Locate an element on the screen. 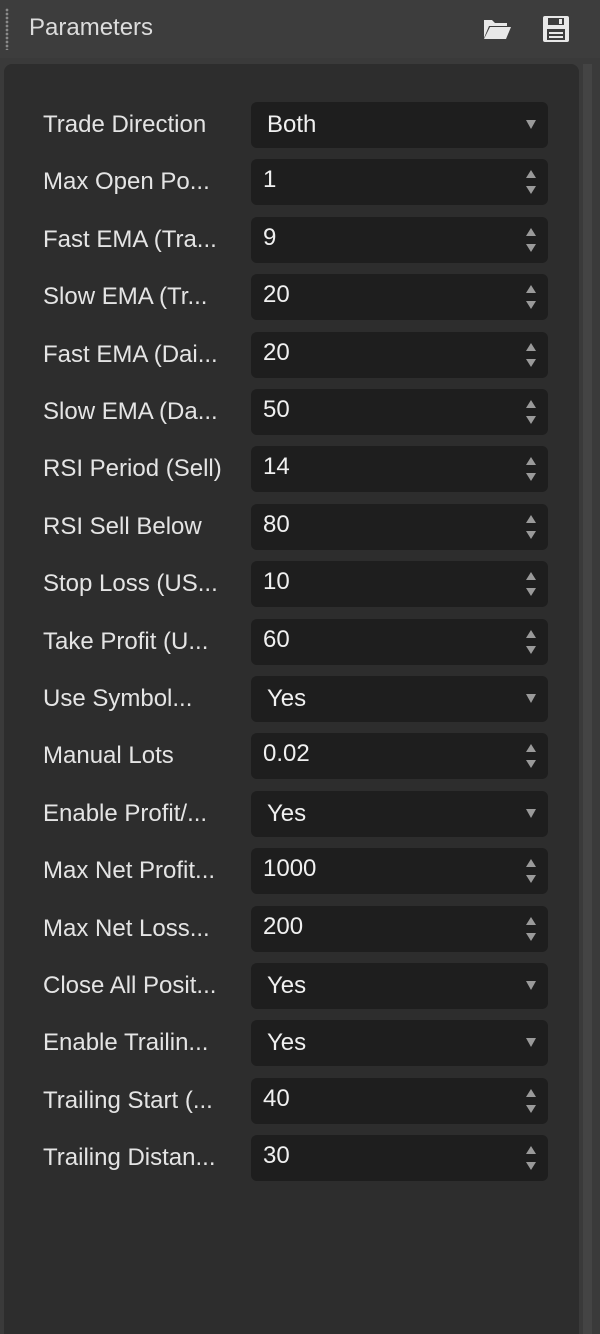  parameter-row: Enable Trailin... Yes is located at coordinates (295, 1043).